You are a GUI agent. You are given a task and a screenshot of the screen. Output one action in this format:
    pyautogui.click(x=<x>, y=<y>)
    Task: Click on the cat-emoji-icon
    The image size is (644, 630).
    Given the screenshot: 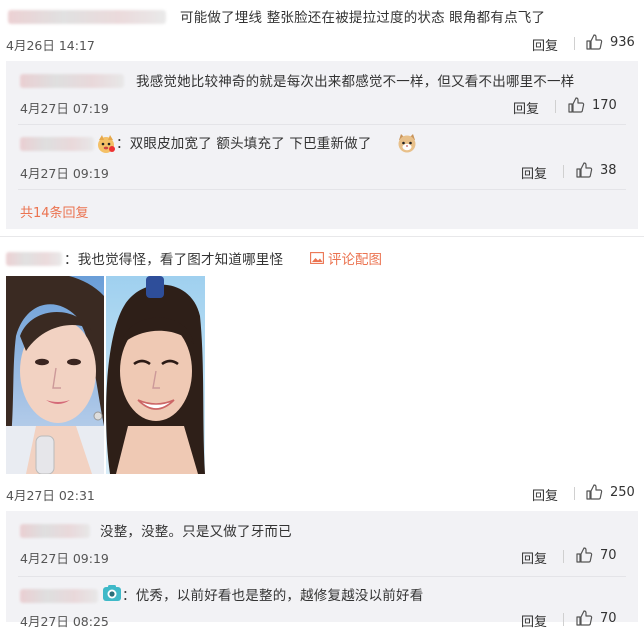 What is the action you would take?
    pyautogui.click(x=407, y=143)
    